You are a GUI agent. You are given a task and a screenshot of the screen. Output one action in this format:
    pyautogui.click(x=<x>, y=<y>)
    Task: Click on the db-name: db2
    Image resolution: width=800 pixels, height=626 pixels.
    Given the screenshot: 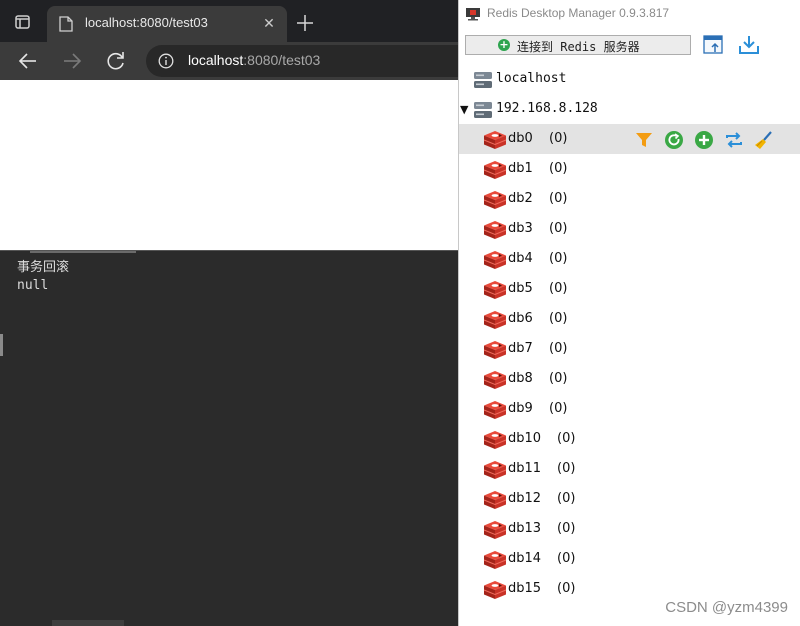 What is the action you would take?
    pyautogui.click(x=520, y=198)
    